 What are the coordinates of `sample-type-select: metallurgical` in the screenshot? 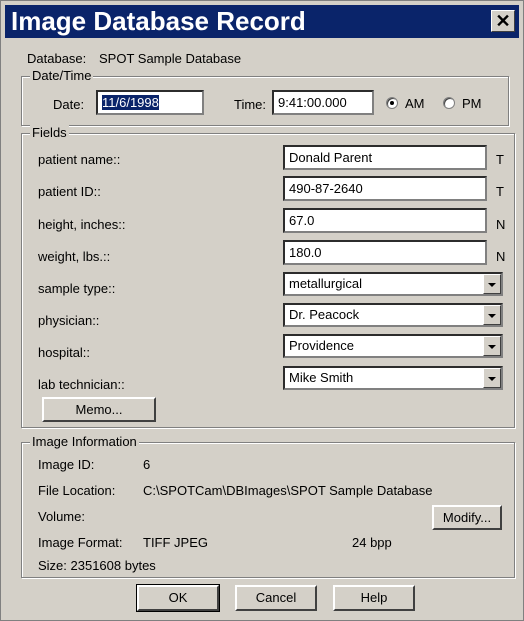 It's located at (393, 284).